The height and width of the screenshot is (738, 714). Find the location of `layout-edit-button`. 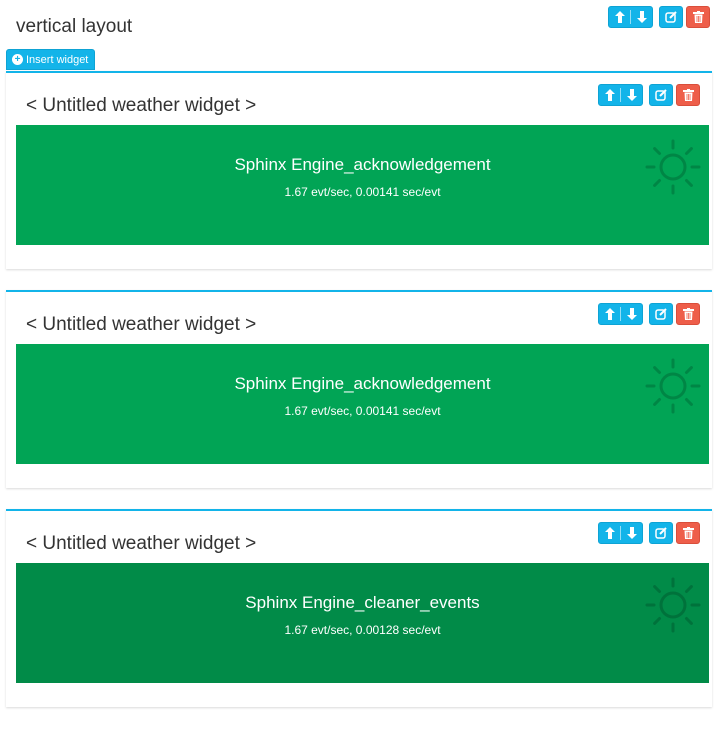

layout-edit-button is located at coordinates (671, 17).